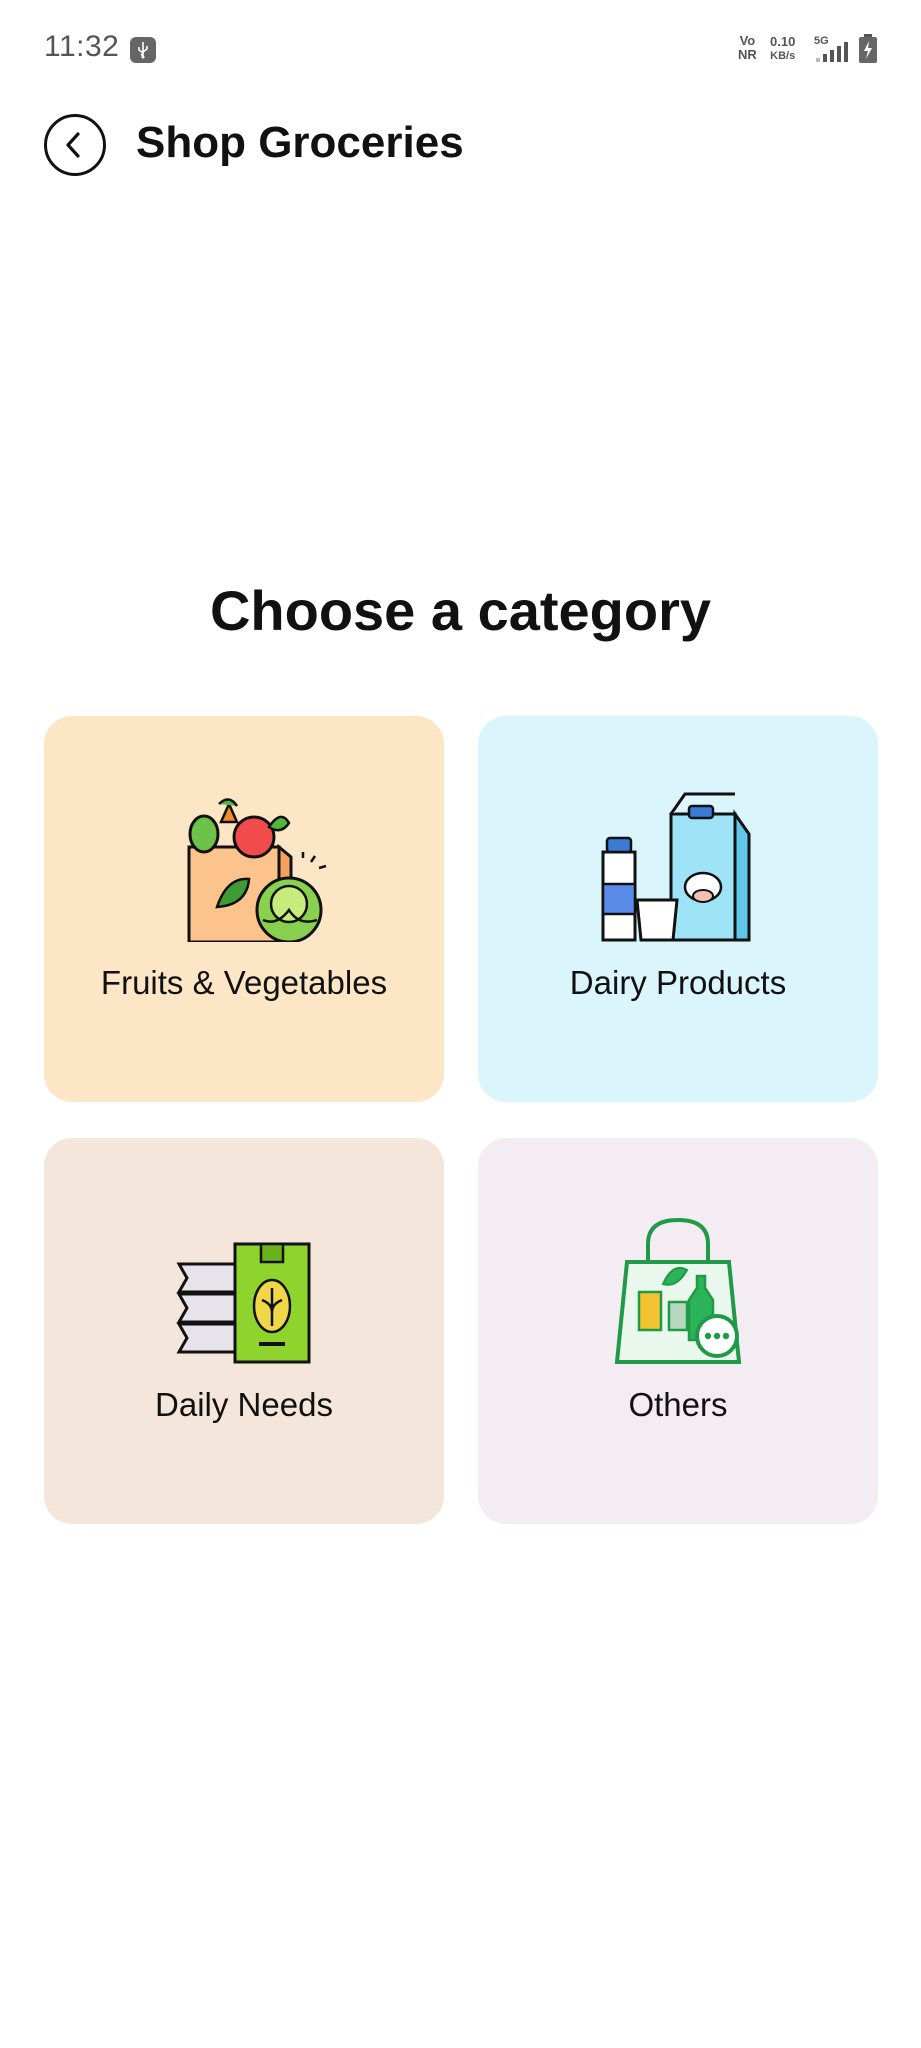  I want to click on category-label: Fruits & Vegetables, so click(244, 982).